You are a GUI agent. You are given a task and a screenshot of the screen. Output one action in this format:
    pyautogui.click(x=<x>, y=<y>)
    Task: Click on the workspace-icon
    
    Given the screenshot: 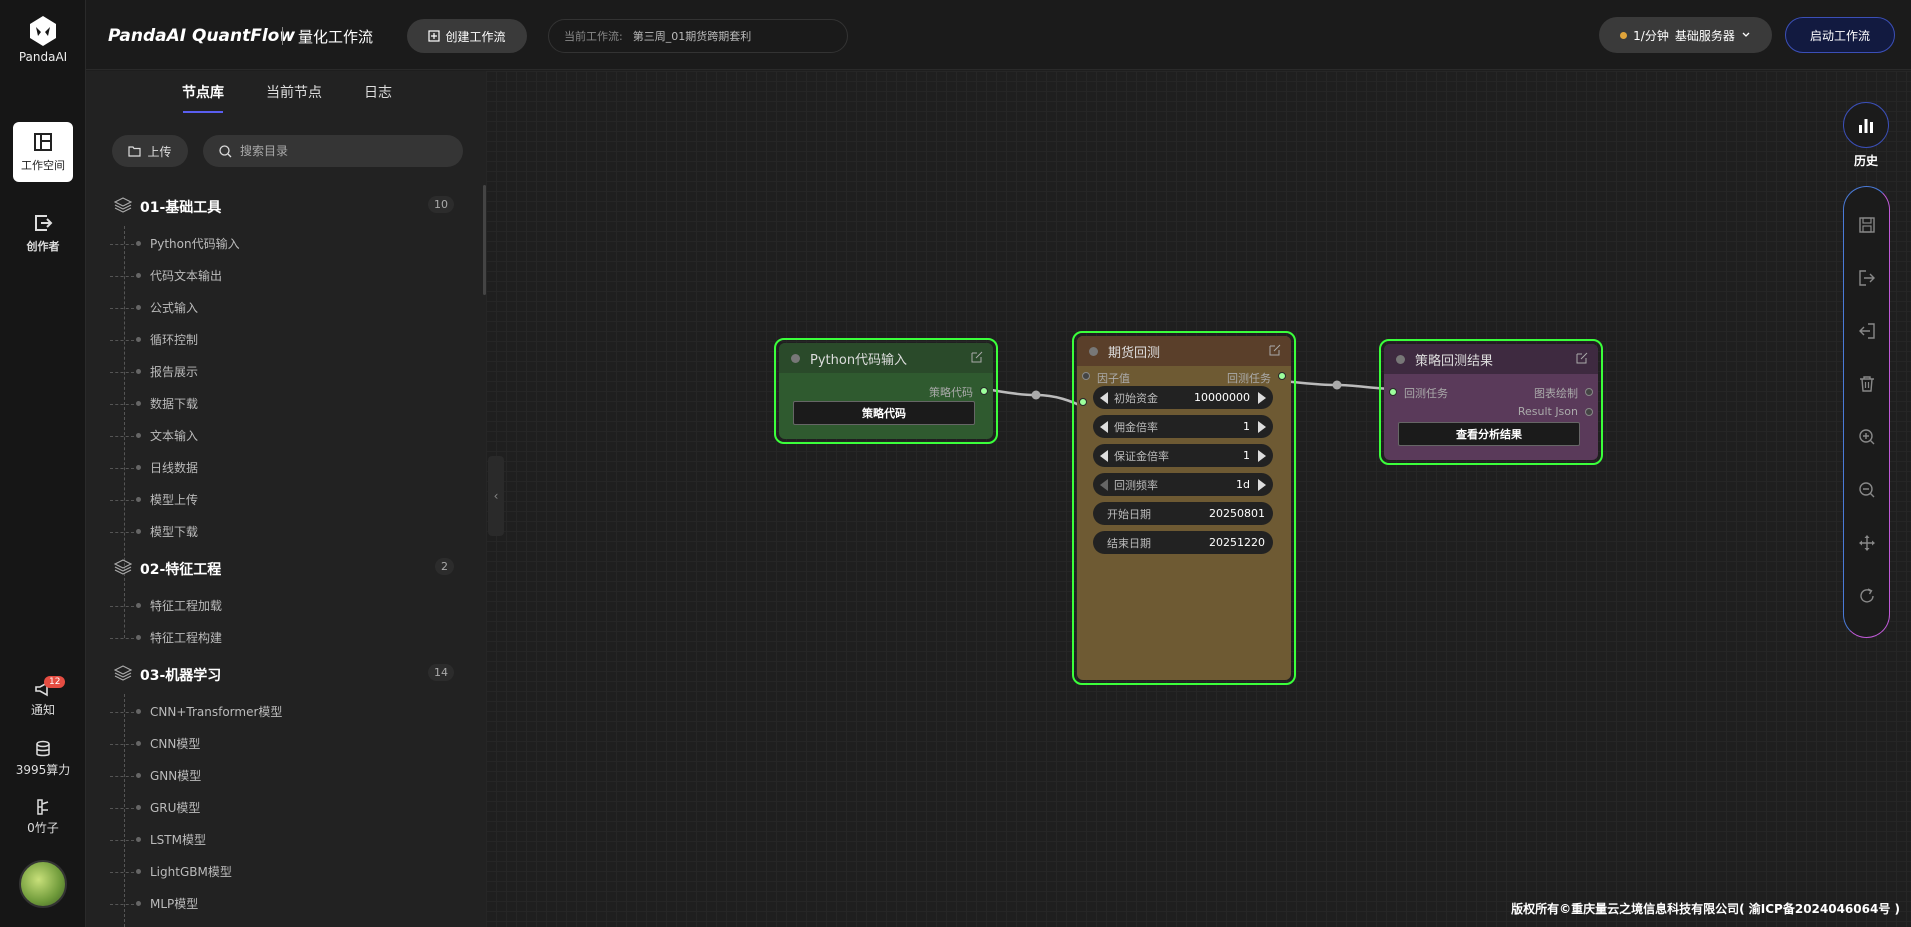 What is the action you would take?
    pyautogui.click(x=43, y=142)
    